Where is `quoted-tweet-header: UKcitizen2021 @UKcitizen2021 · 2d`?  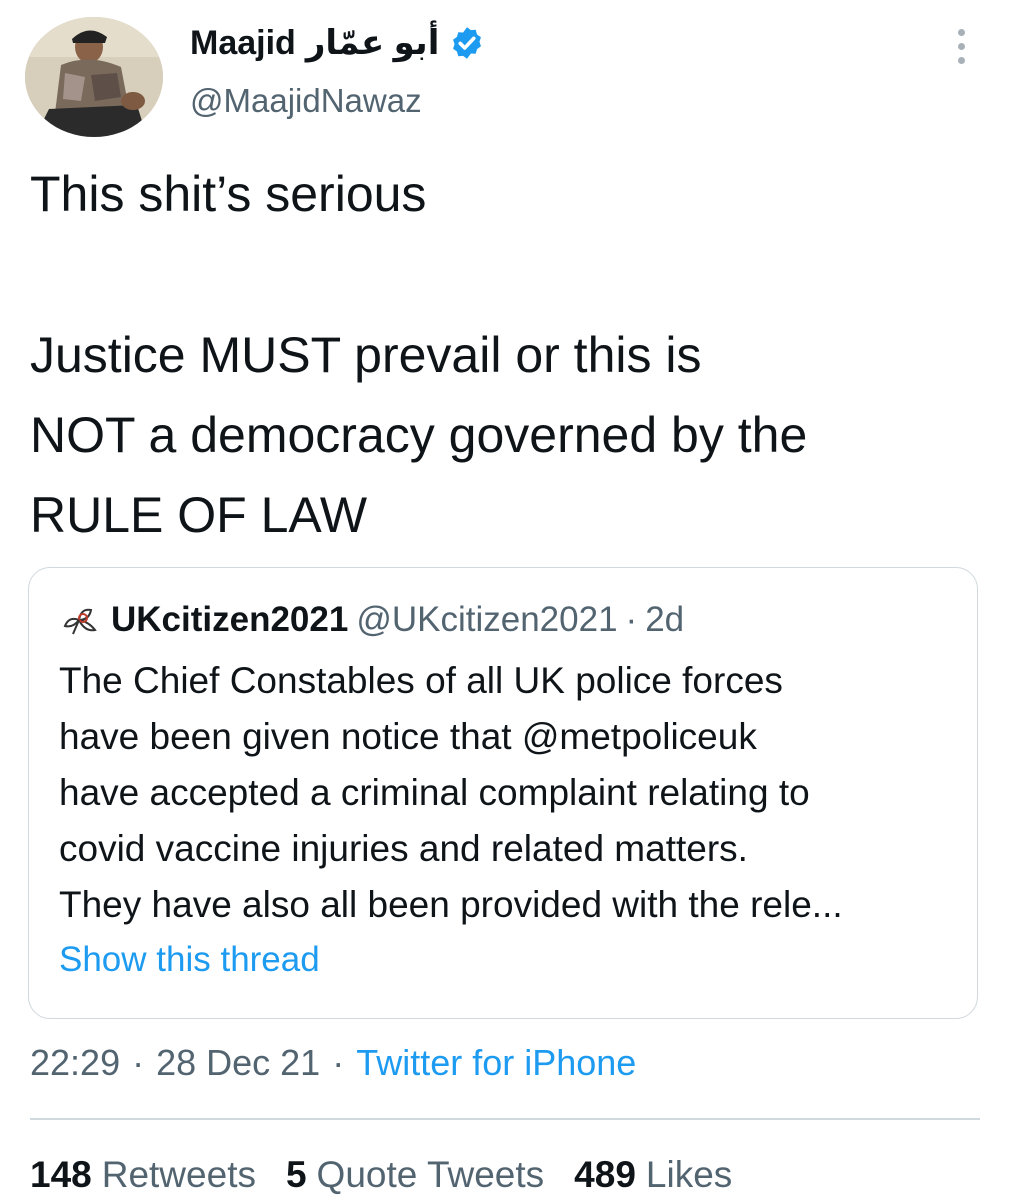
quoted-tweet-header: UKcitizen2021 @UKcitizen2021 · 2d is located at coordinates (371, 620).